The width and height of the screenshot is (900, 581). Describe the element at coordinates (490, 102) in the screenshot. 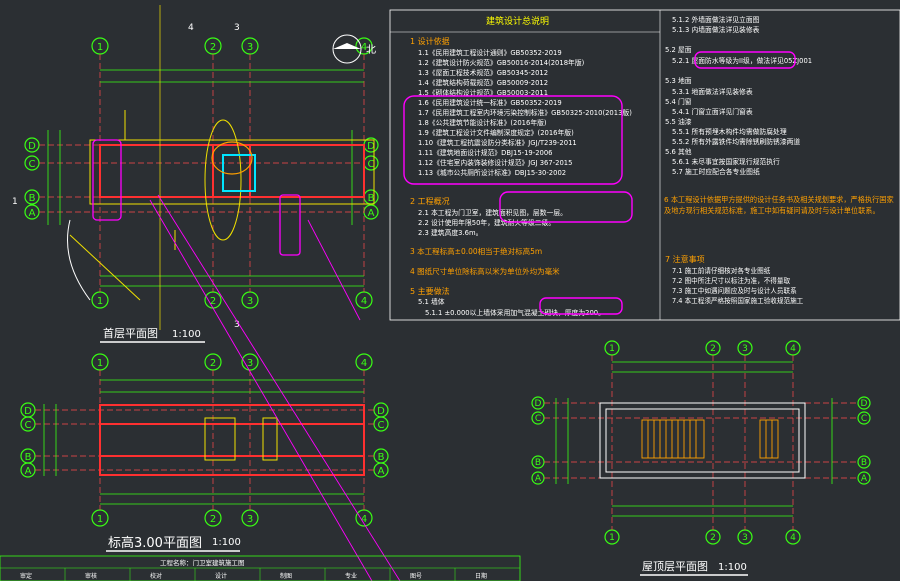

I see `note-line: 1.6《民用建筑设计统一标准》GB50352-2019` at that location.